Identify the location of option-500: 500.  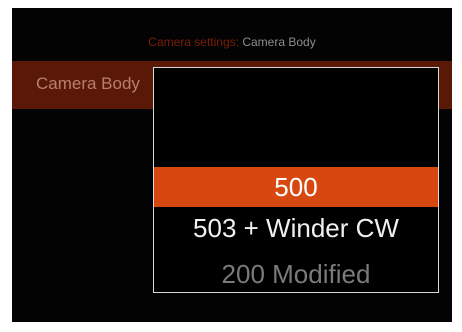
(296, 187).